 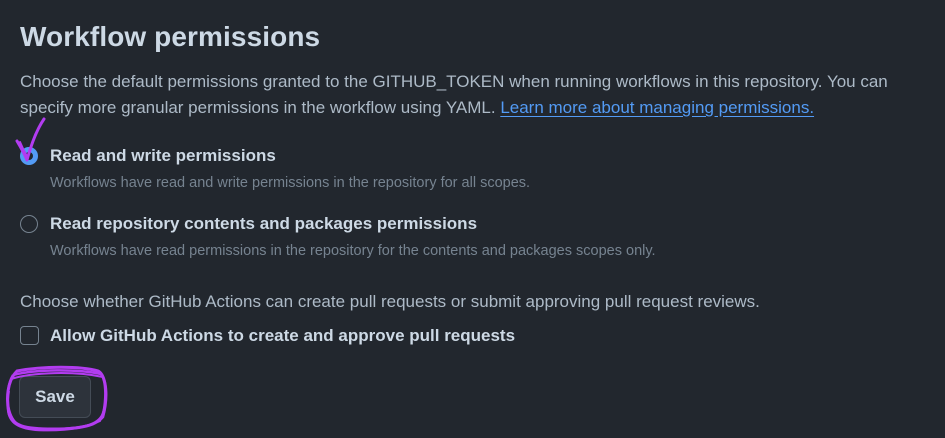 I want to click on save-button: Save, so click(x=55, y=397).